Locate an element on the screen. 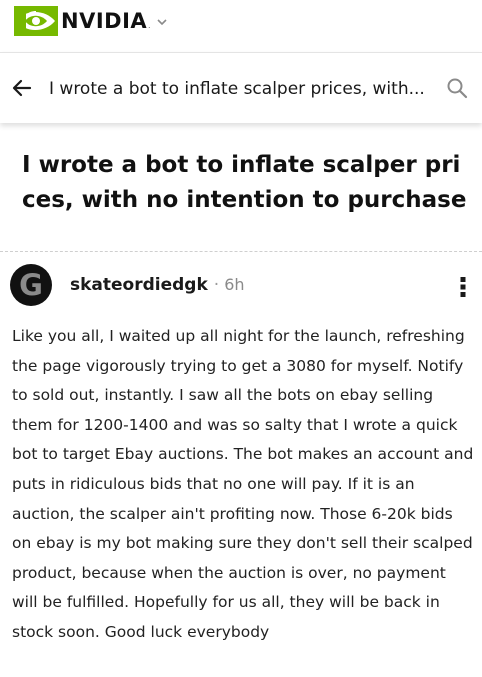 The height and width of the screenshot is (677, 482). post-meta: skateordiedgk · 6h is located at coordinates (157, 285).